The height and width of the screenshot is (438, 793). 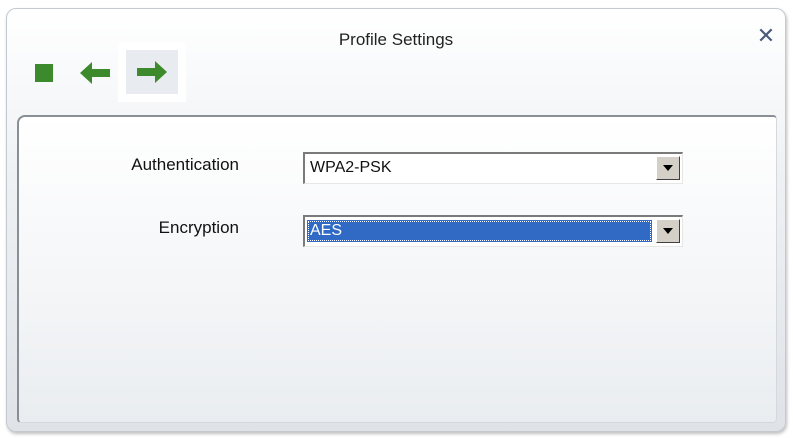 I want to click on stop-square-icon, so click(x=44, y=73).